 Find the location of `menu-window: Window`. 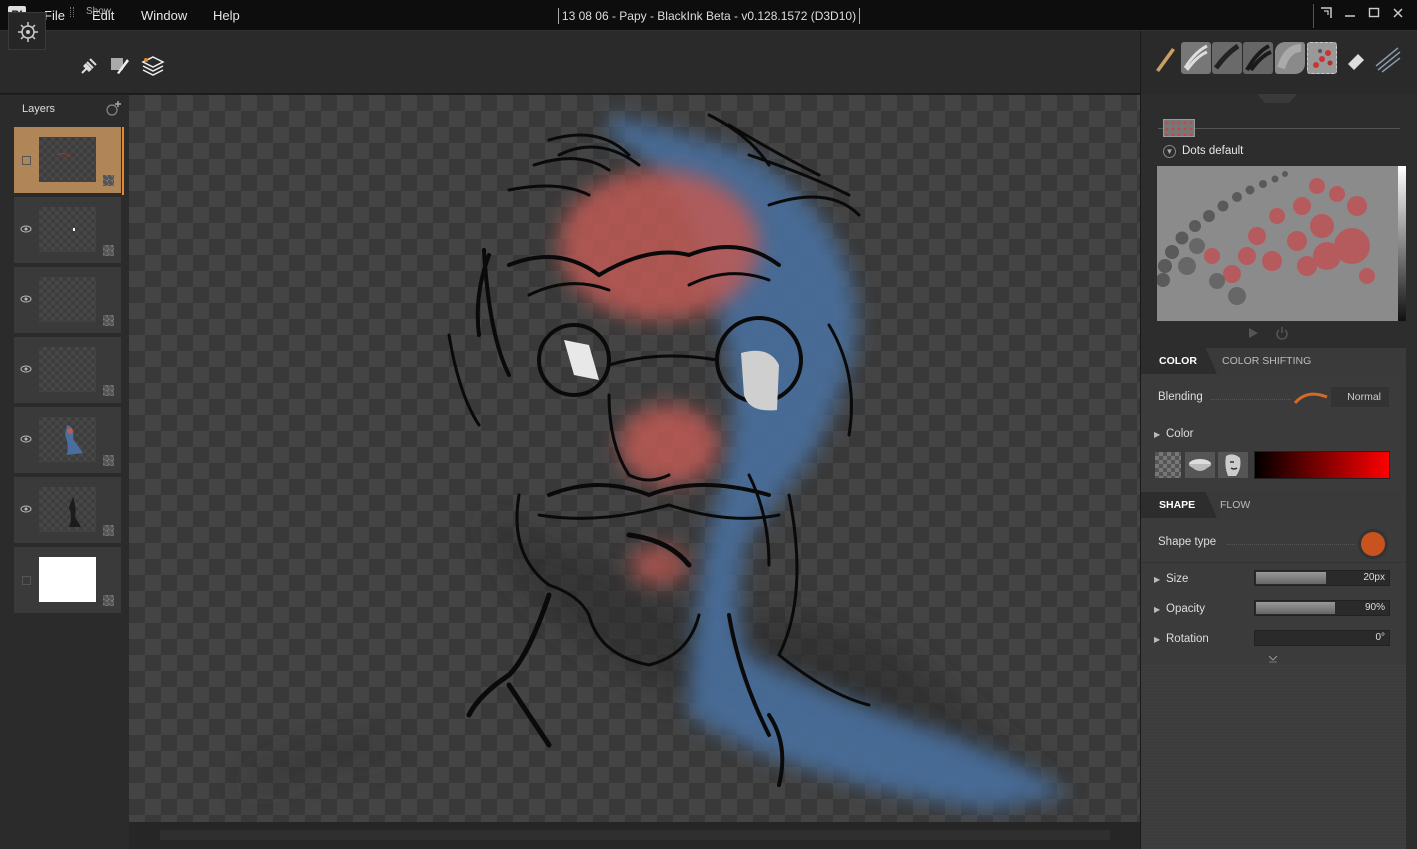

menu-window: Window is located at coordinates (164, 15).